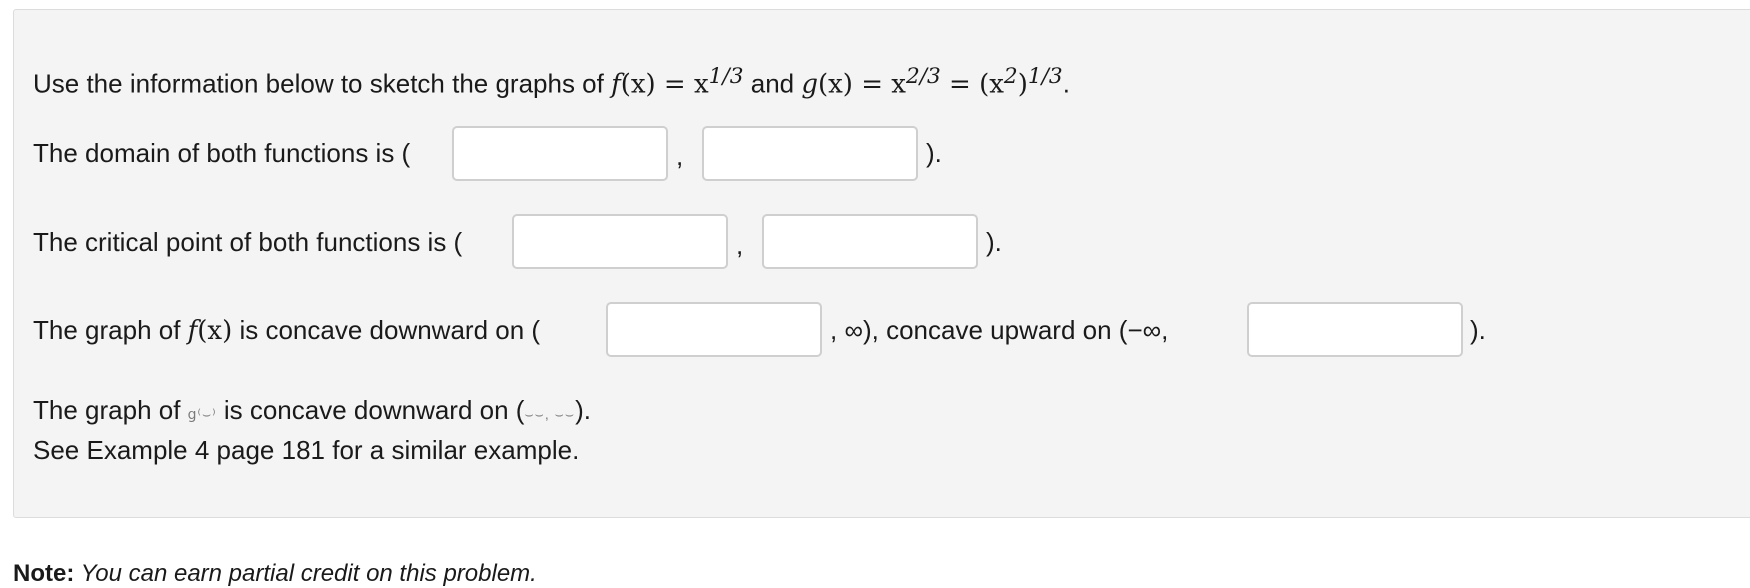 This screenshot has height=588, width=1750. Describe the element at coordinates (740, 245) in the screenshot. I see `critical-comma: ,` at that location.